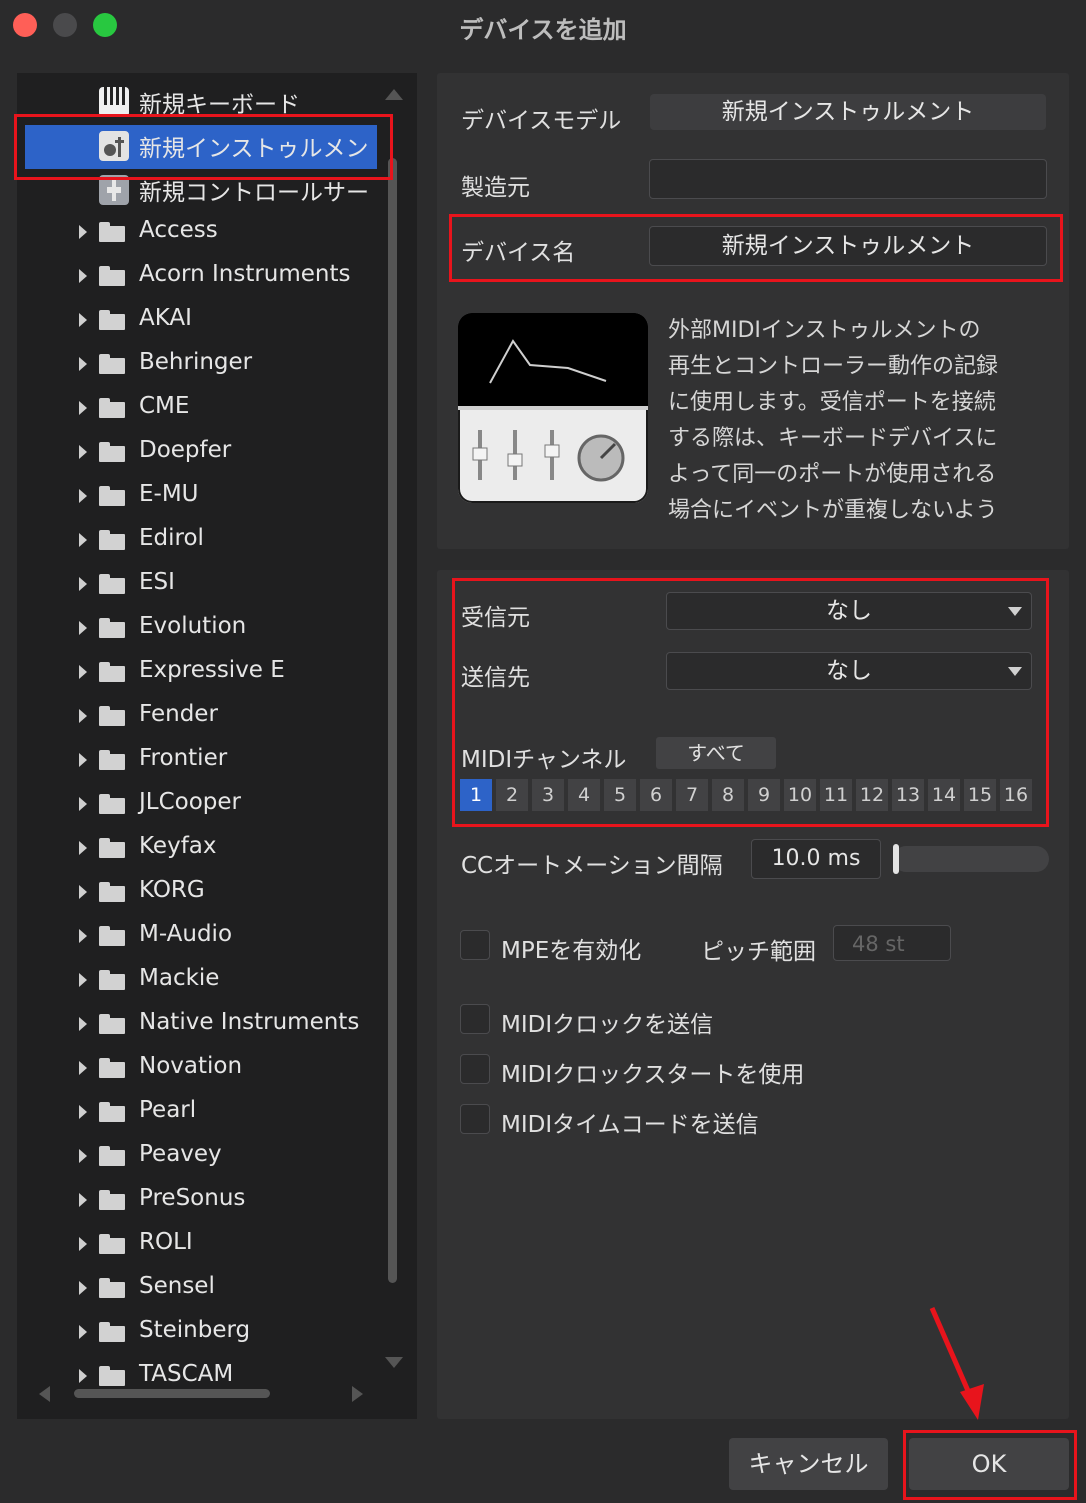 The image size is (1086, 1503). Describe the element at coordinates (209, 1245) in the screenshot. I see `tree-folder-item: ROLI` at that location.